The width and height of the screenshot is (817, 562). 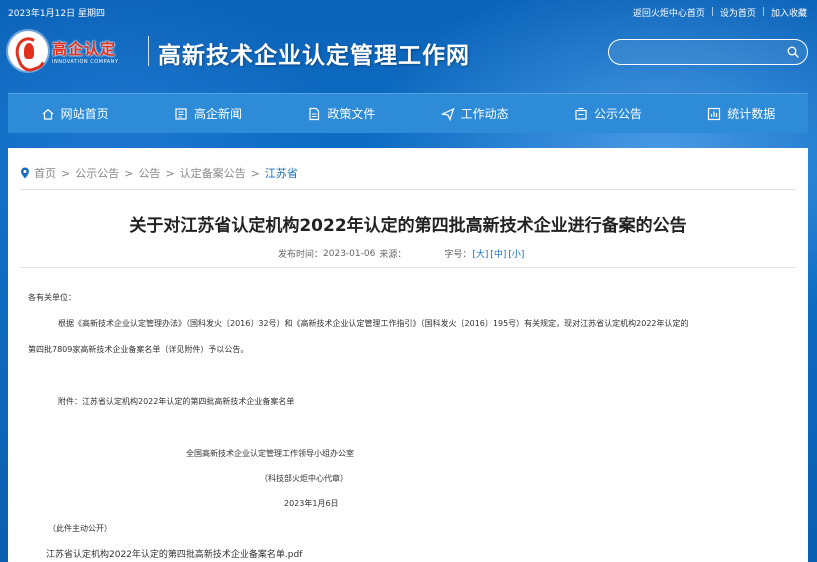 I want to click on font-size-medium: [中], so click(x=498, y=253).